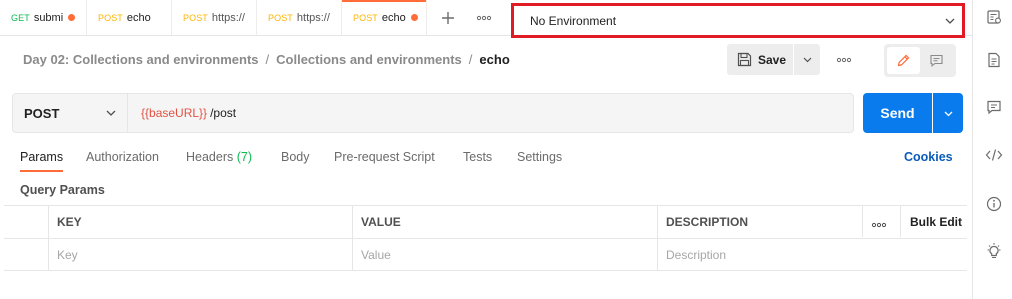  I want to click on breadcrumb-collection: Collections and environments, so click(369, 59).